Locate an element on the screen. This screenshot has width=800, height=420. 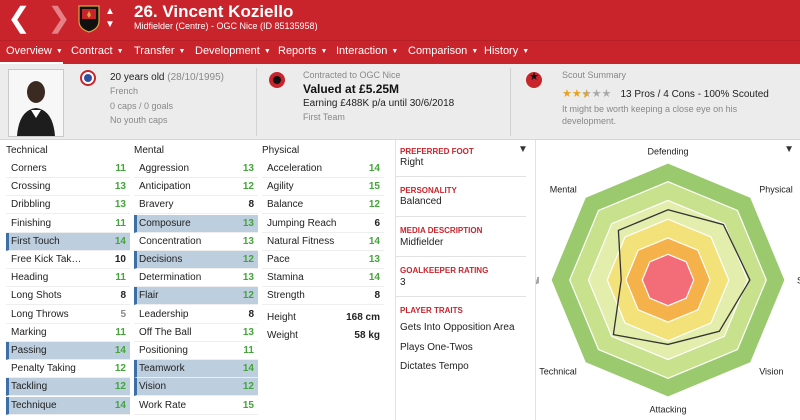
radar-band is located at coordinates (668, 280).